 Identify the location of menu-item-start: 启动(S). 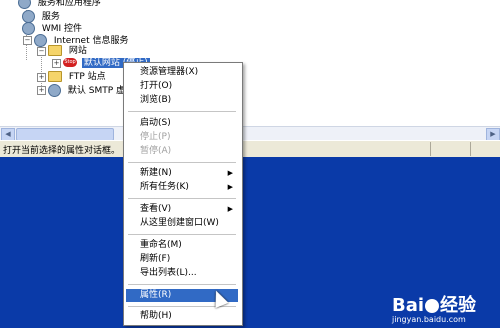
(182, 123).